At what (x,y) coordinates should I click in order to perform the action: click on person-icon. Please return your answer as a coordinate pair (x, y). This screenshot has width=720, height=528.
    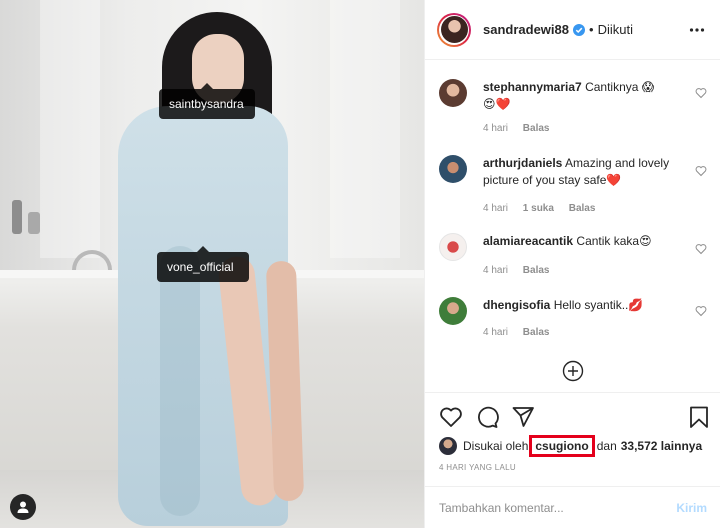
    Looking at the image, I should click on (23, 507).